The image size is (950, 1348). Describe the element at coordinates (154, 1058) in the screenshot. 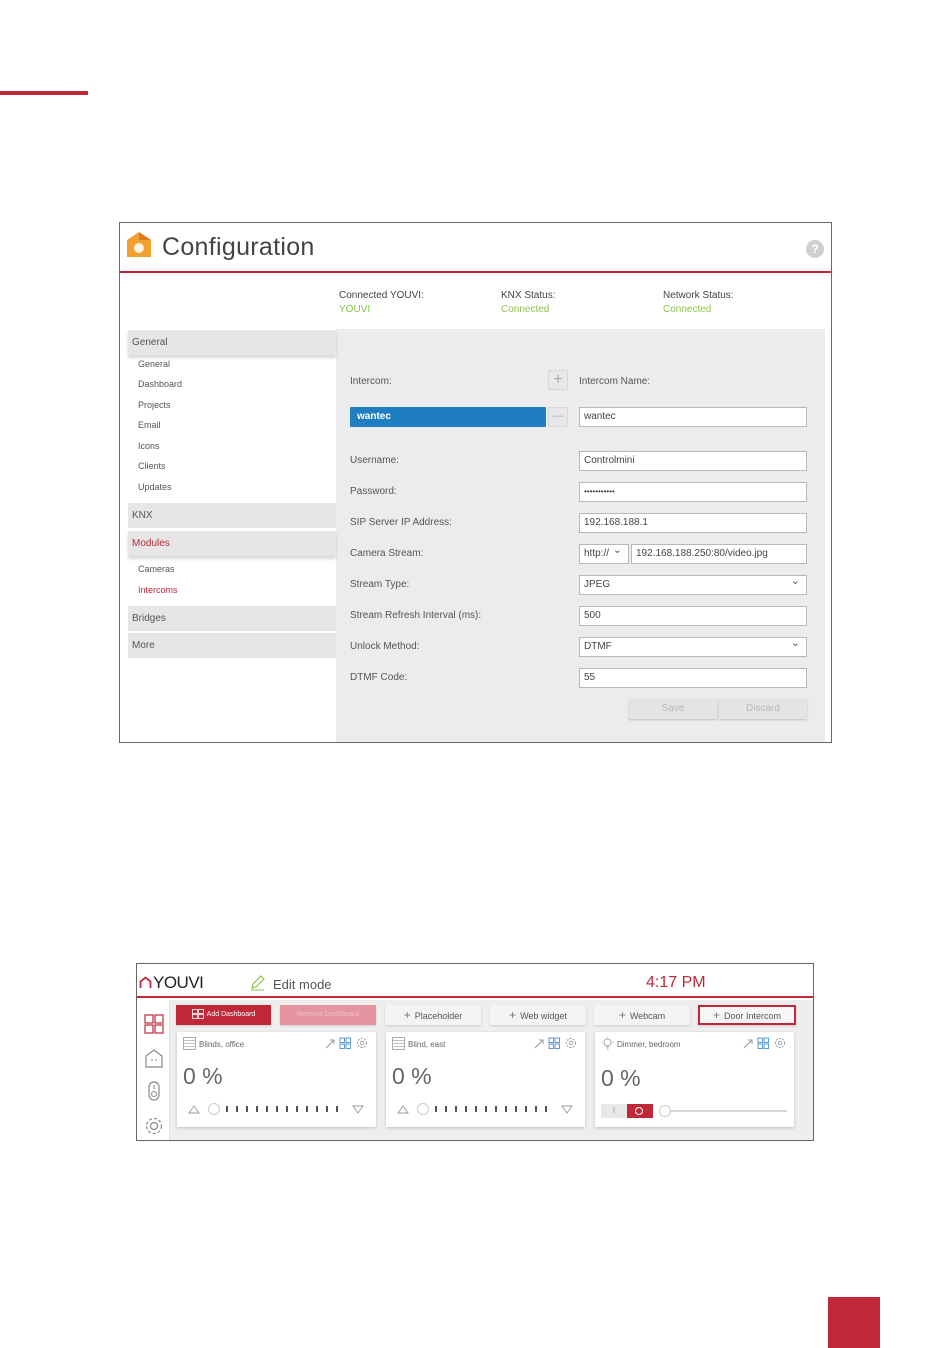

I see `home-icon` at that location.